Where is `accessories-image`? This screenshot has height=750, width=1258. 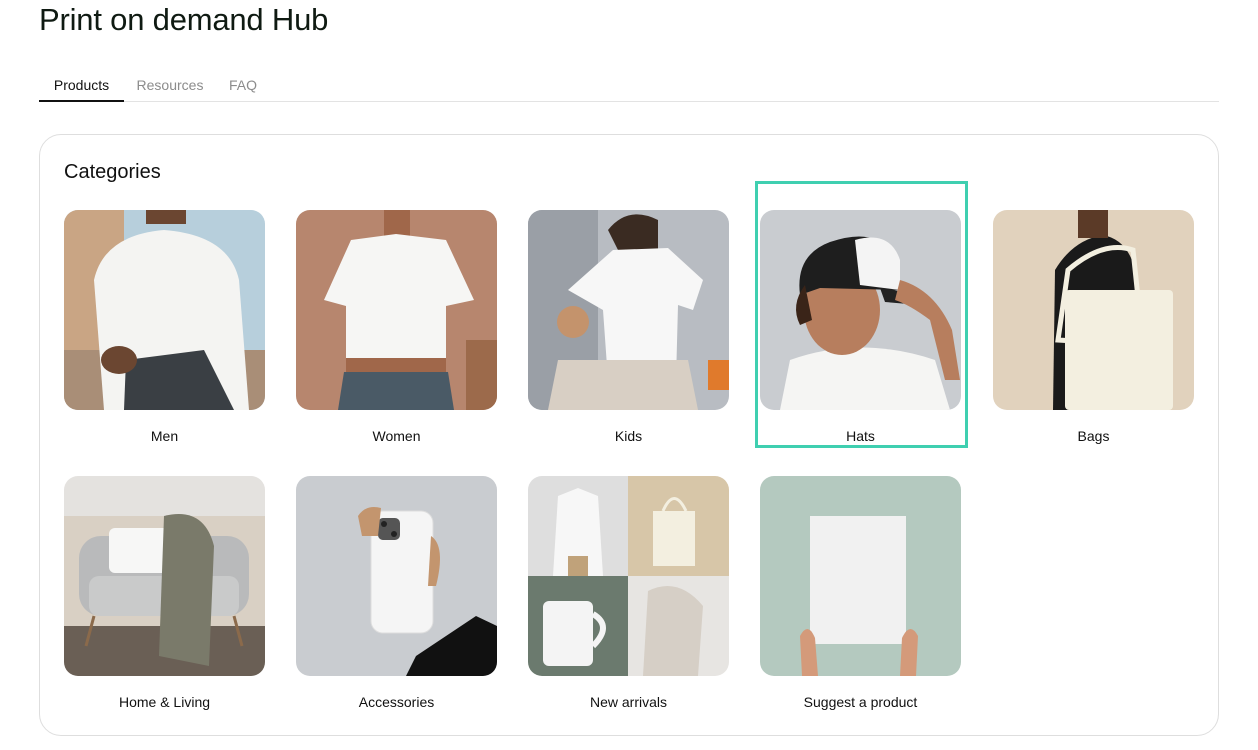
accessories-image is located at coordinates (396, 576).